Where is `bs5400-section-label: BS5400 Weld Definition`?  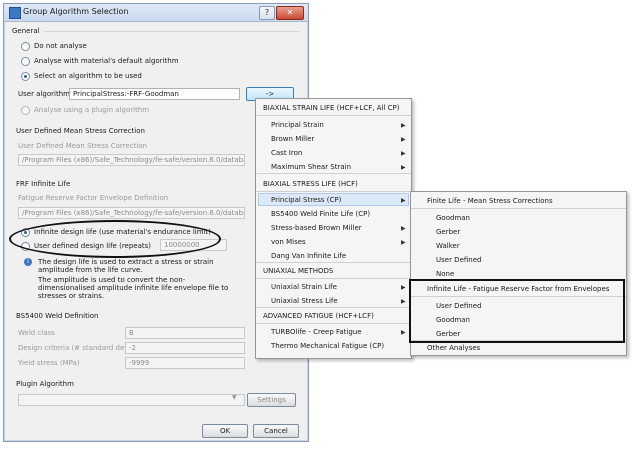
bs5400-section-label: BS5400 Weld Definition is located at coordinates (57, 316).